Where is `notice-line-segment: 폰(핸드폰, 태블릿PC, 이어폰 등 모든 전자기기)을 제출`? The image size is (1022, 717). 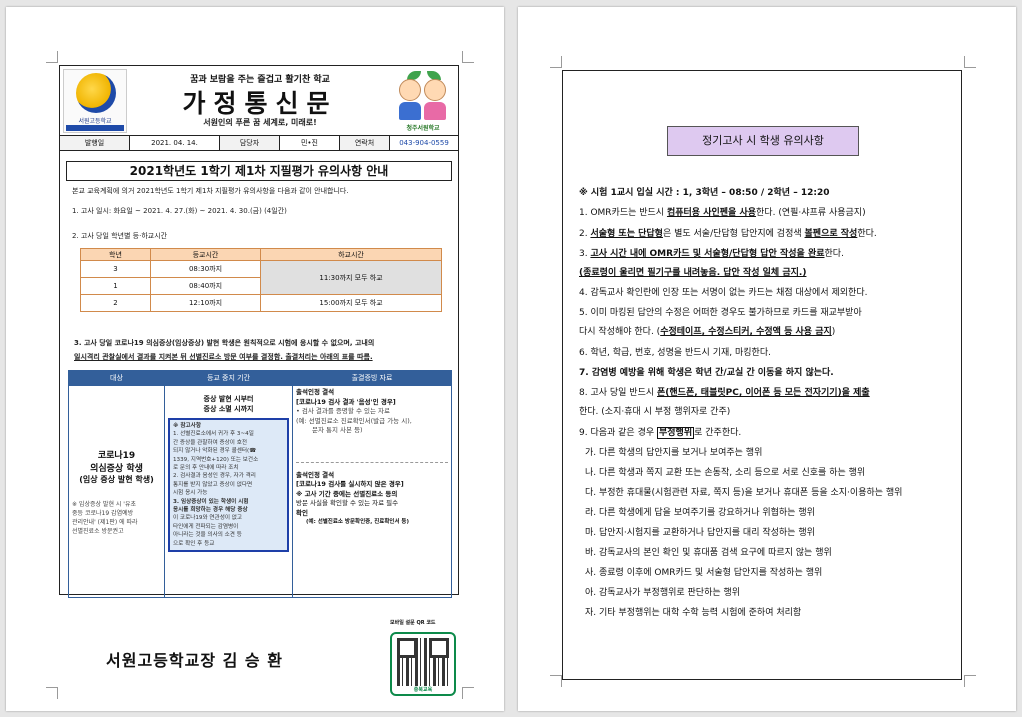 notice-line-segment: 폰(핸드폰, 태블릿PC, 이어폰 등 모든 전자기기)을 제출 is located at coordinates (763, 393).